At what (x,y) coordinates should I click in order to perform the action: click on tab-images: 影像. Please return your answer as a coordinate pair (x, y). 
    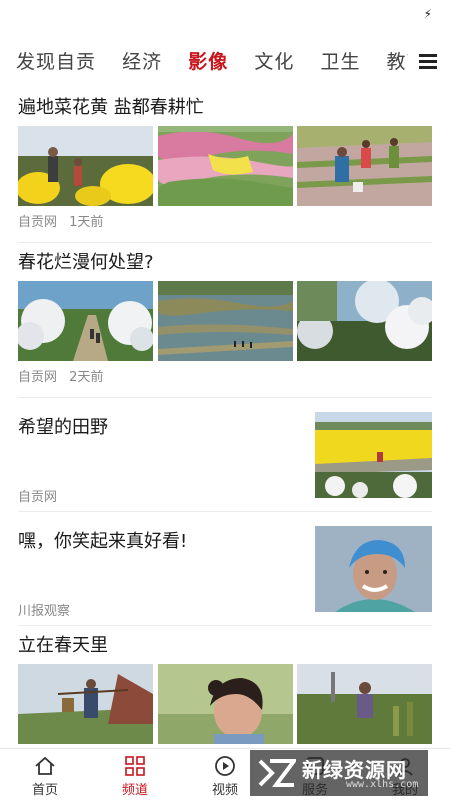
    Looking at the image, I should click on (208, 62).